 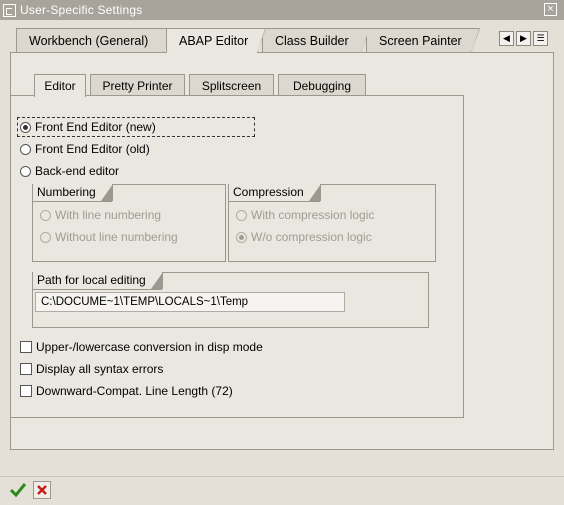 I want to click on subtab-pretty-printer: Pretty Printer, so click(x=137, y=85).